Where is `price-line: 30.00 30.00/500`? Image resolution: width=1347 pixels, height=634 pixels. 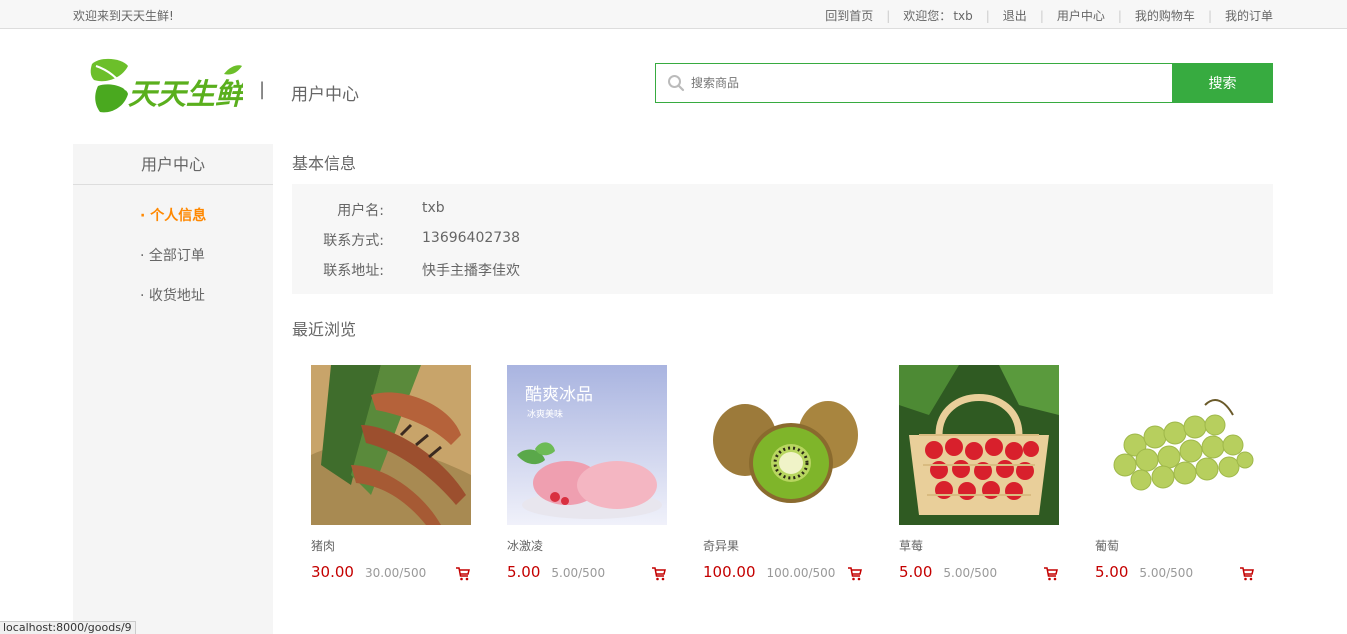
price-line: 30.00 30.00/500 is located at coordinates (391, 573).